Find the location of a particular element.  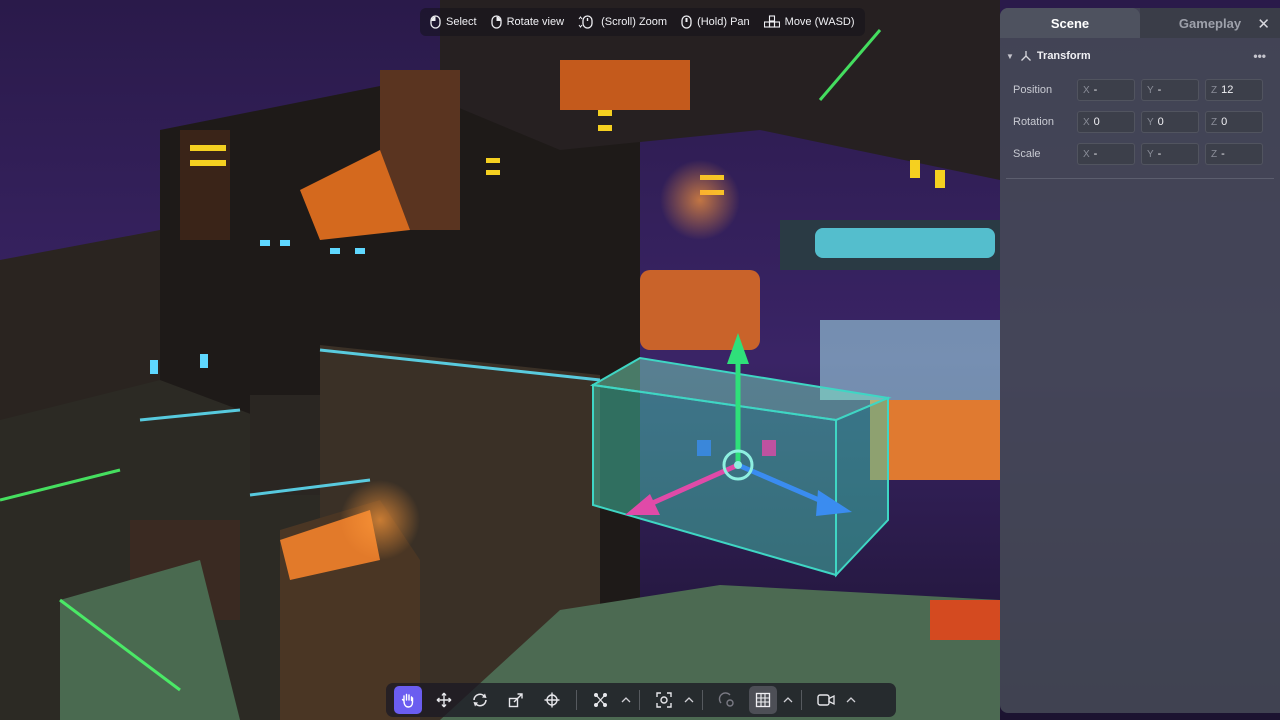

hint-pan: (Hold) Pan is located at coordinates (715, 22).